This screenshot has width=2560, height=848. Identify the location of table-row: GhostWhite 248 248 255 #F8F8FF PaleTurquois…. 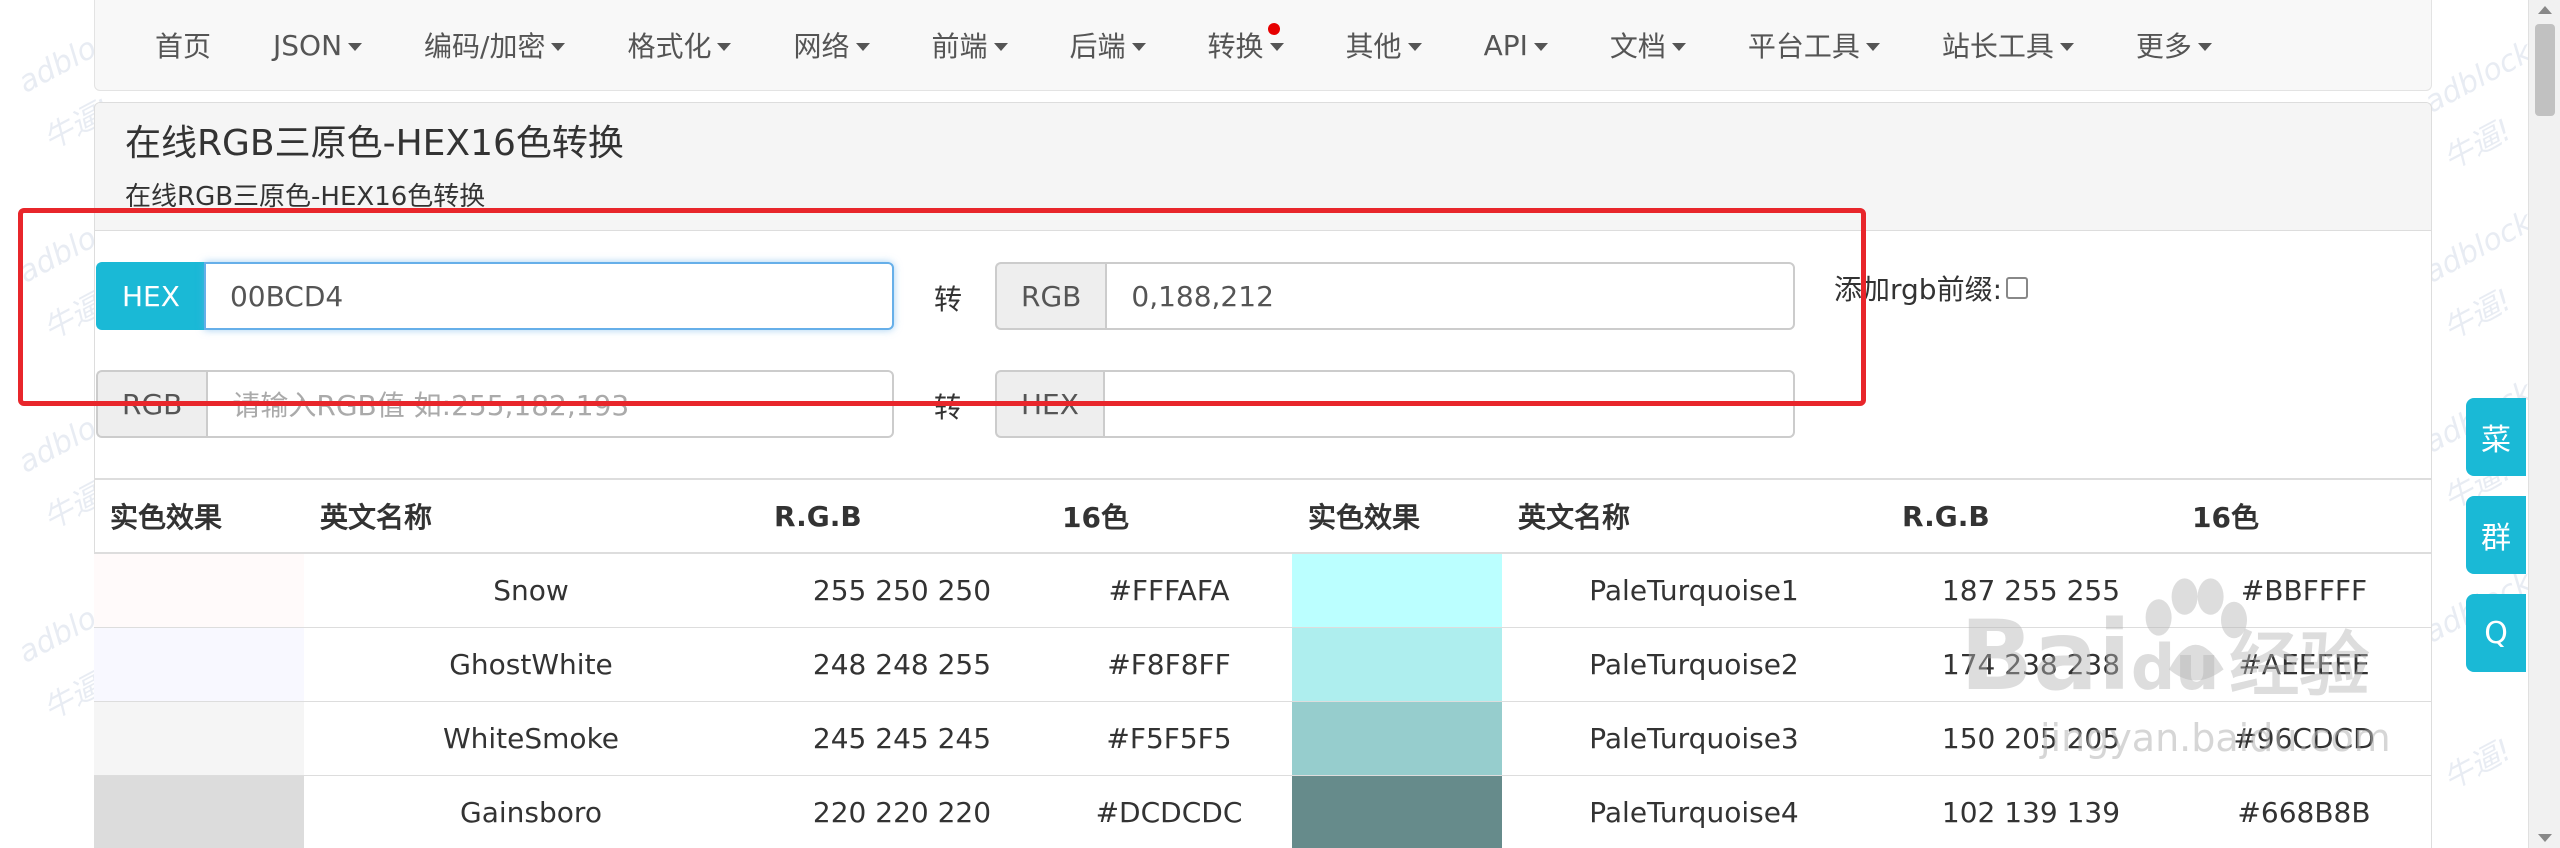
(1263, 663).